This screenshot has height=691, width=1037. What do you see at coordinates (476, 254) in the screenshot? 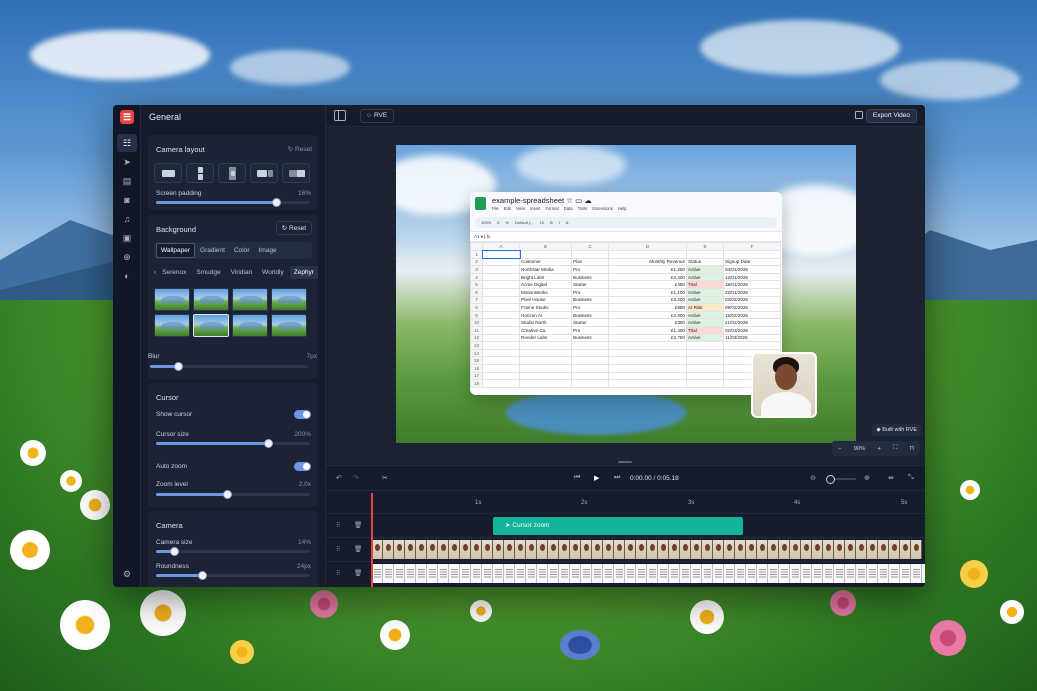
I see `row-header: 1` at bounding box center [476, 254].